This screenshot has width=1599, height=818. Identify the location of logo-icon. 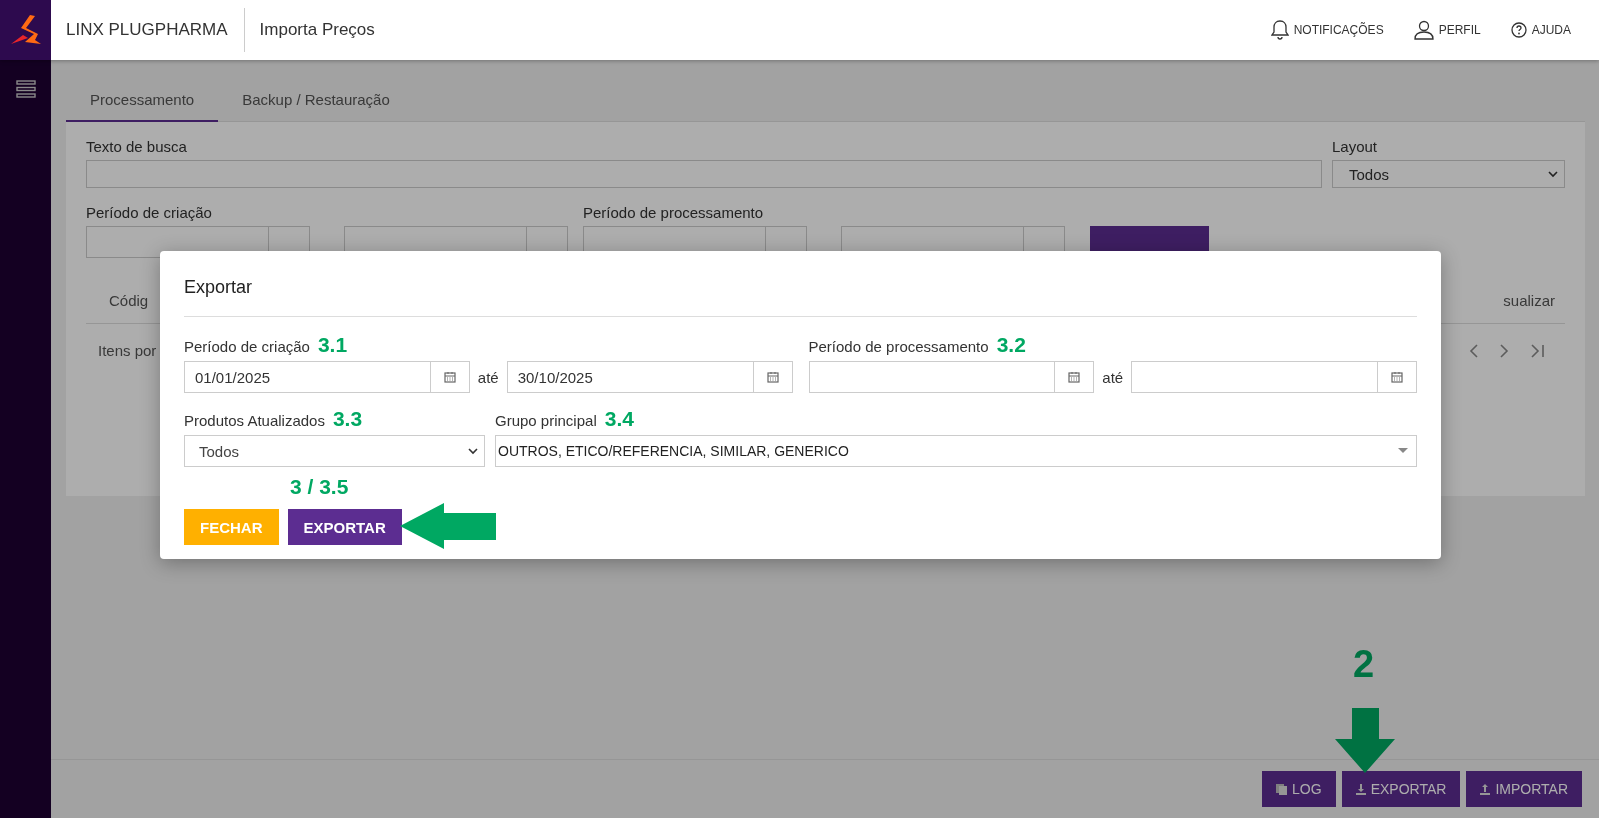
(25, 30).